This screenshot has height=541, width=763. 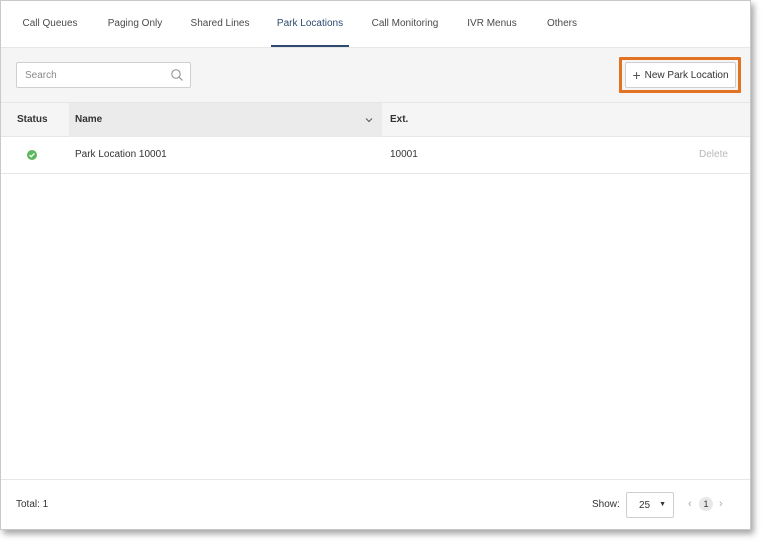 I want to click on tab-call-queues: Call Queues, so click(x=50, y=24).